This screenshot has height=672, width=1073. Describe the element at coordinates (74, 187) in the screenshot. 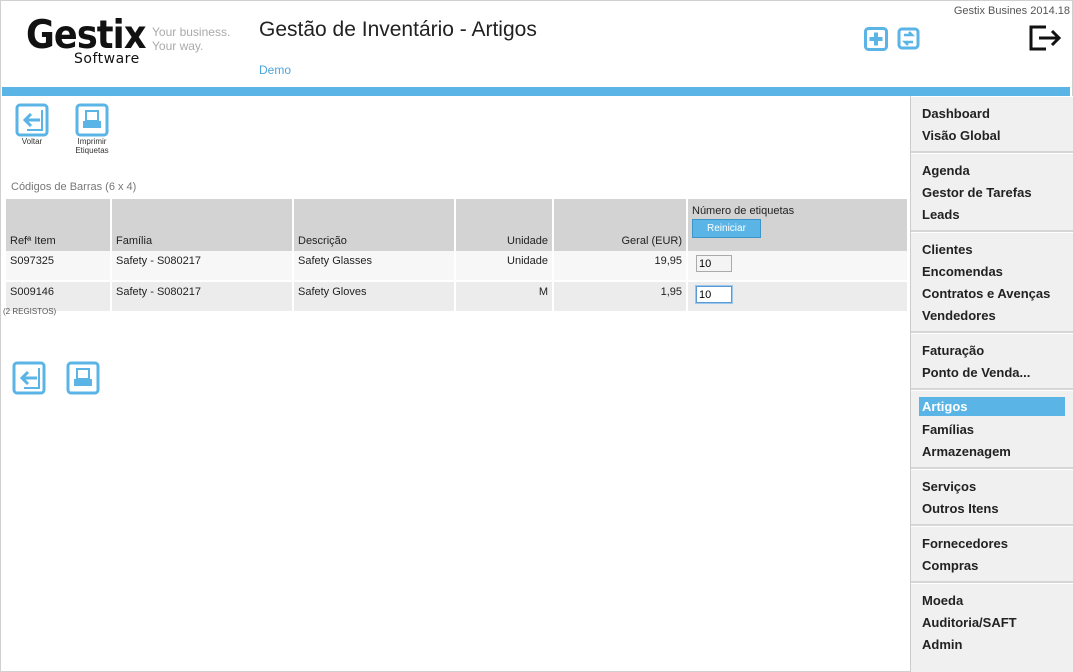

I see `section-title: Códigos de Barras (6 x 4)` at that location.